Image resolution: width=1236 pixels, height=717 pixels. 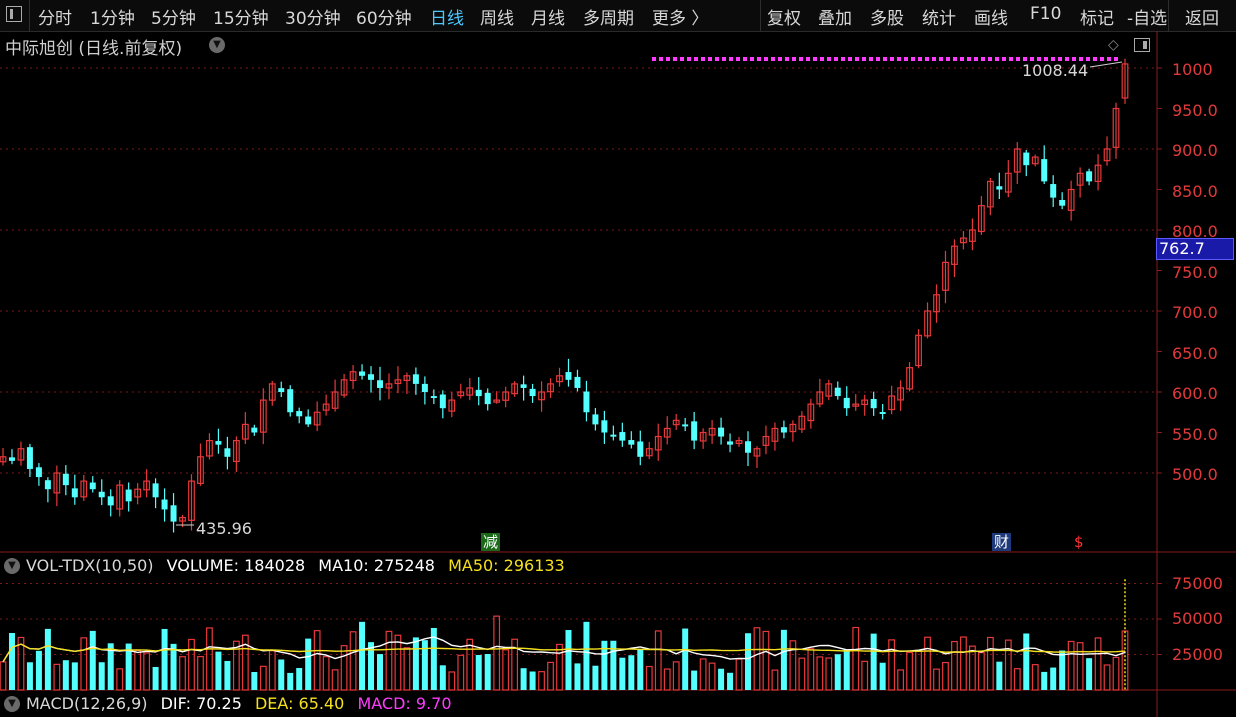 What do you see at coordinates (506, 565) in the screenshot?
I see `volume-ma50: MA50: 296133` at bounding box center [506, 565].